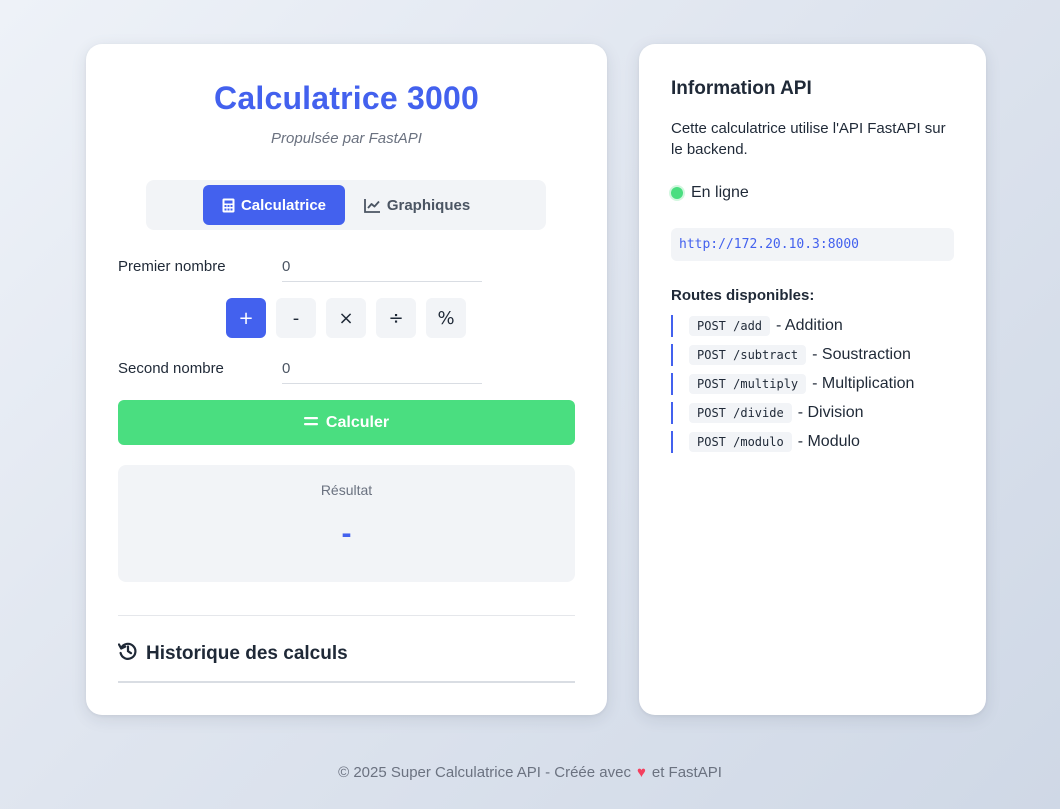  What do you see at coordinates (382, 369) in the screenshot?
I see `second-number-input` at bounding box center [382, 369].